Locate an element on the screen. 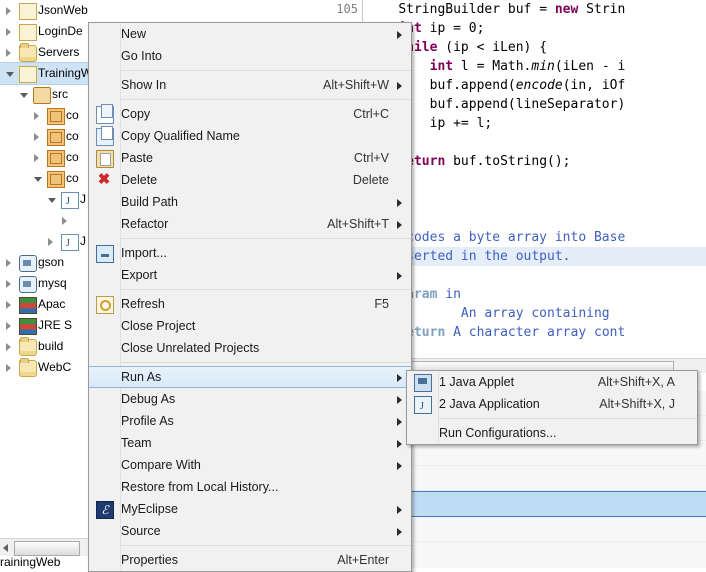  java-applet-icon is located at coordinates (423, 383).